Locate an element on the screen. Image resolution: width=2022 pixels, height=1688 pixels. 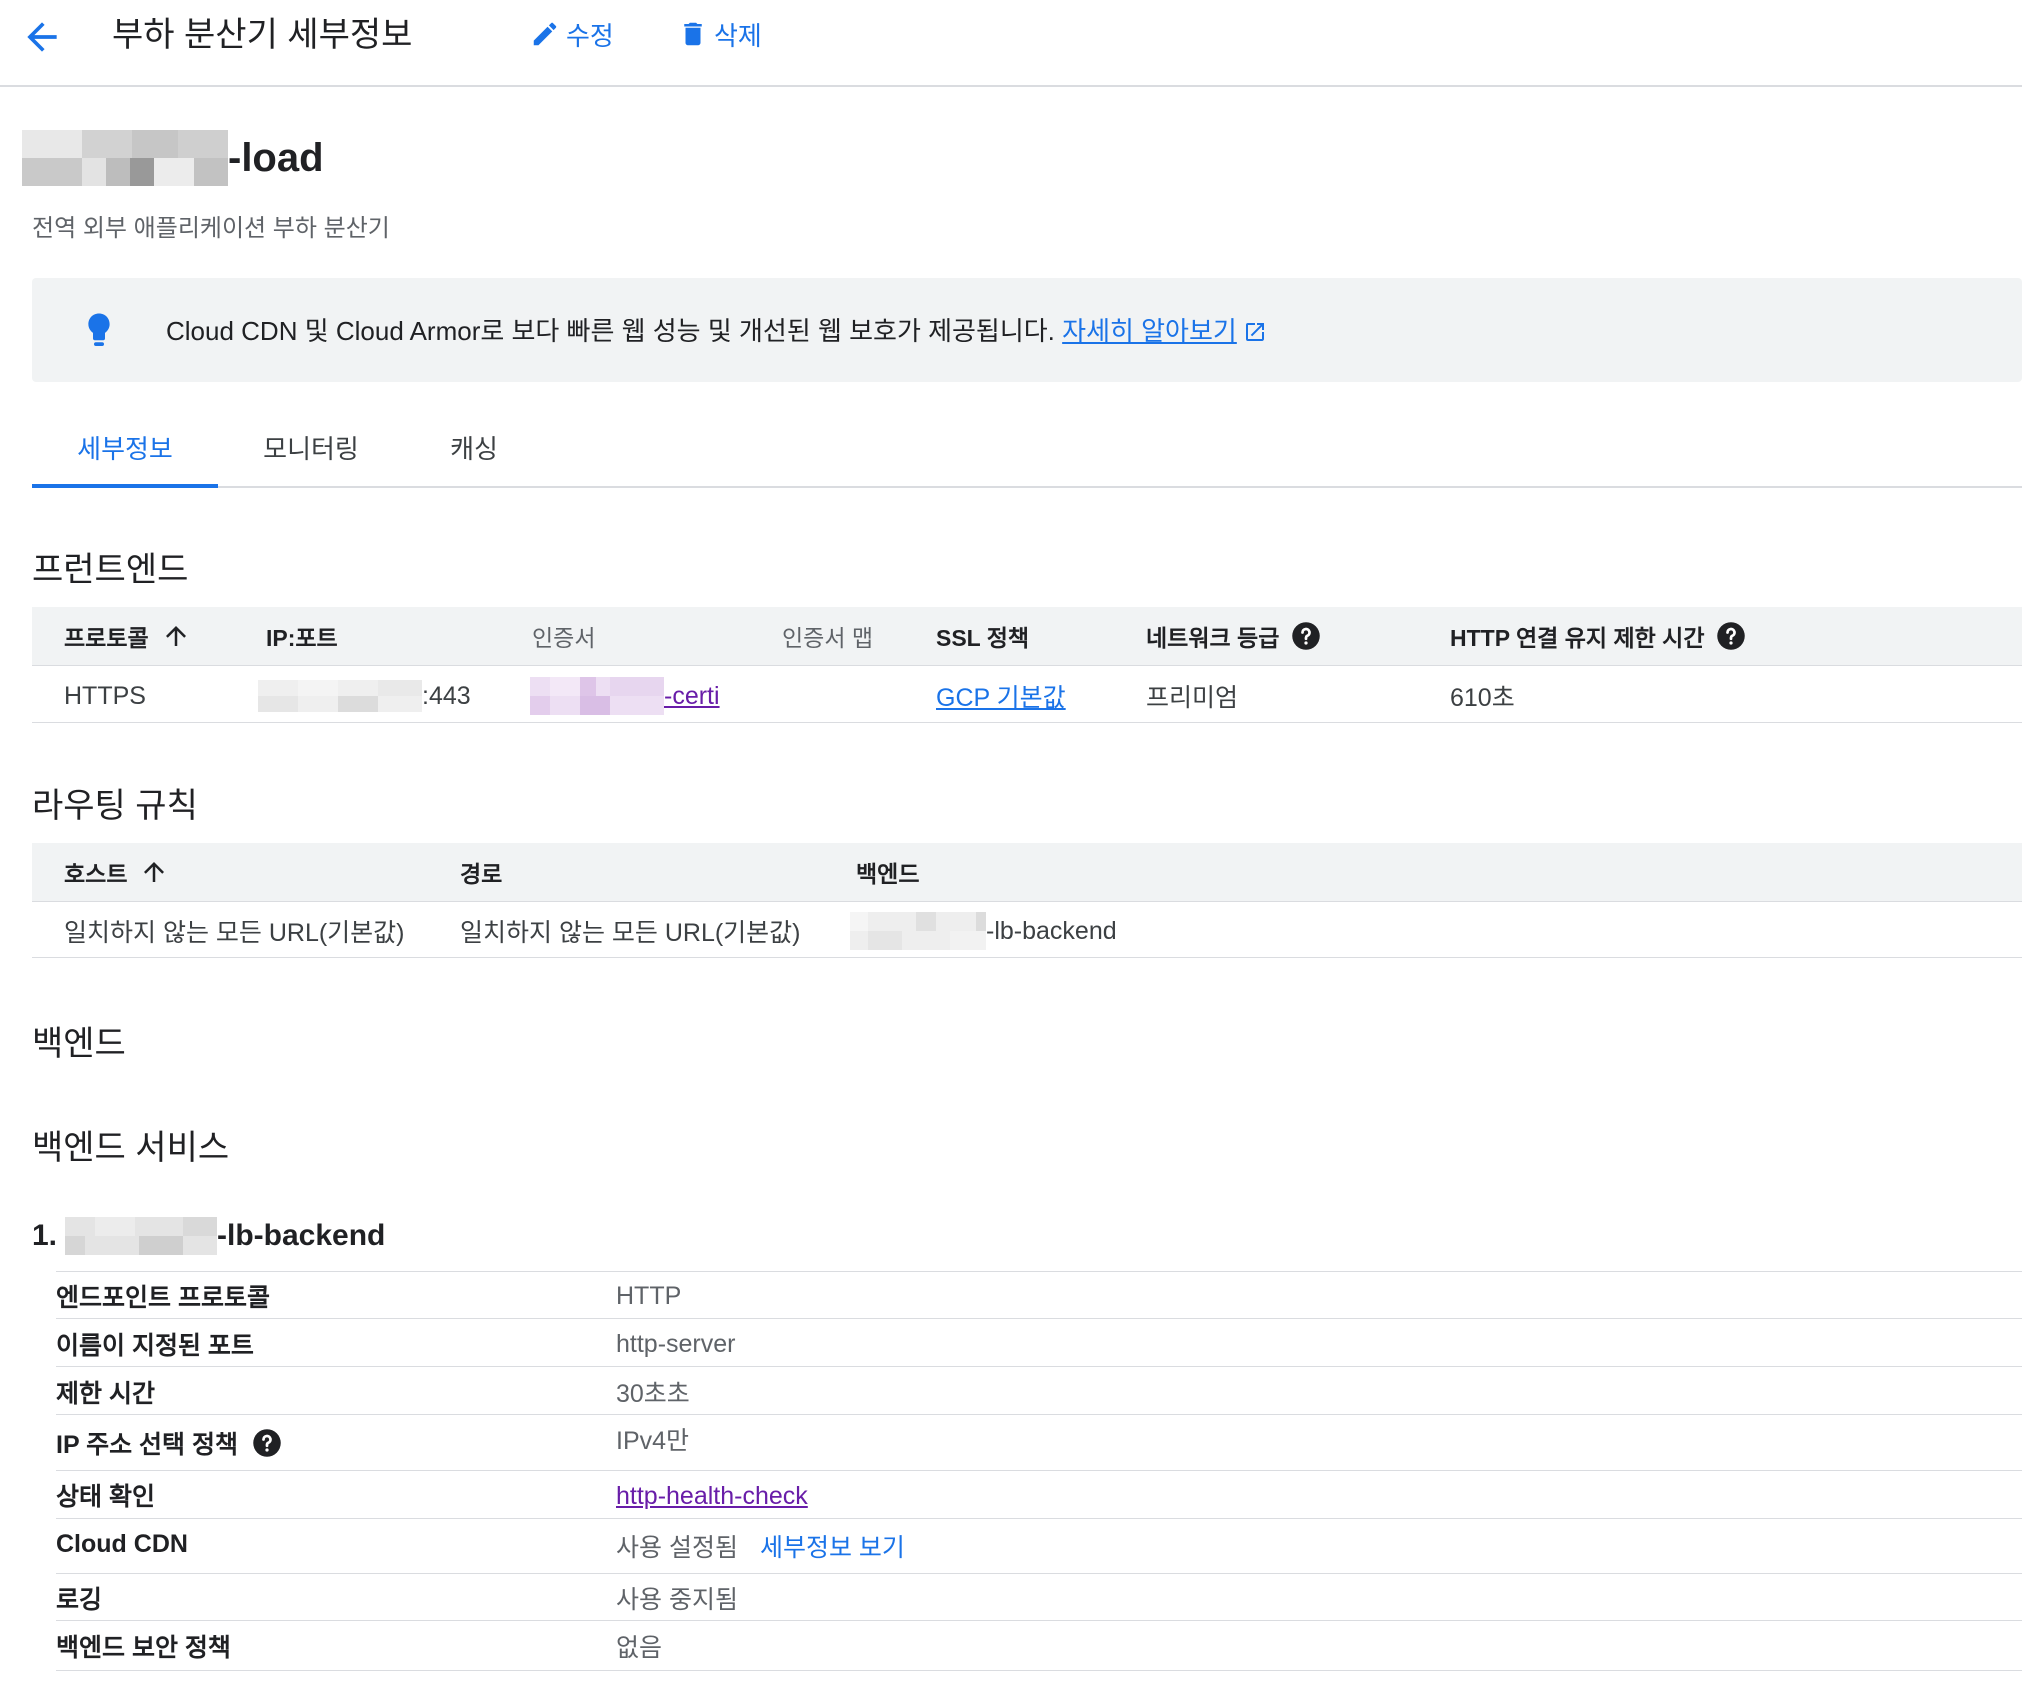
detail-value-cloud-cdn: 사용 설정됨 세부정보 보기 is located at coordinates (760, 1546).